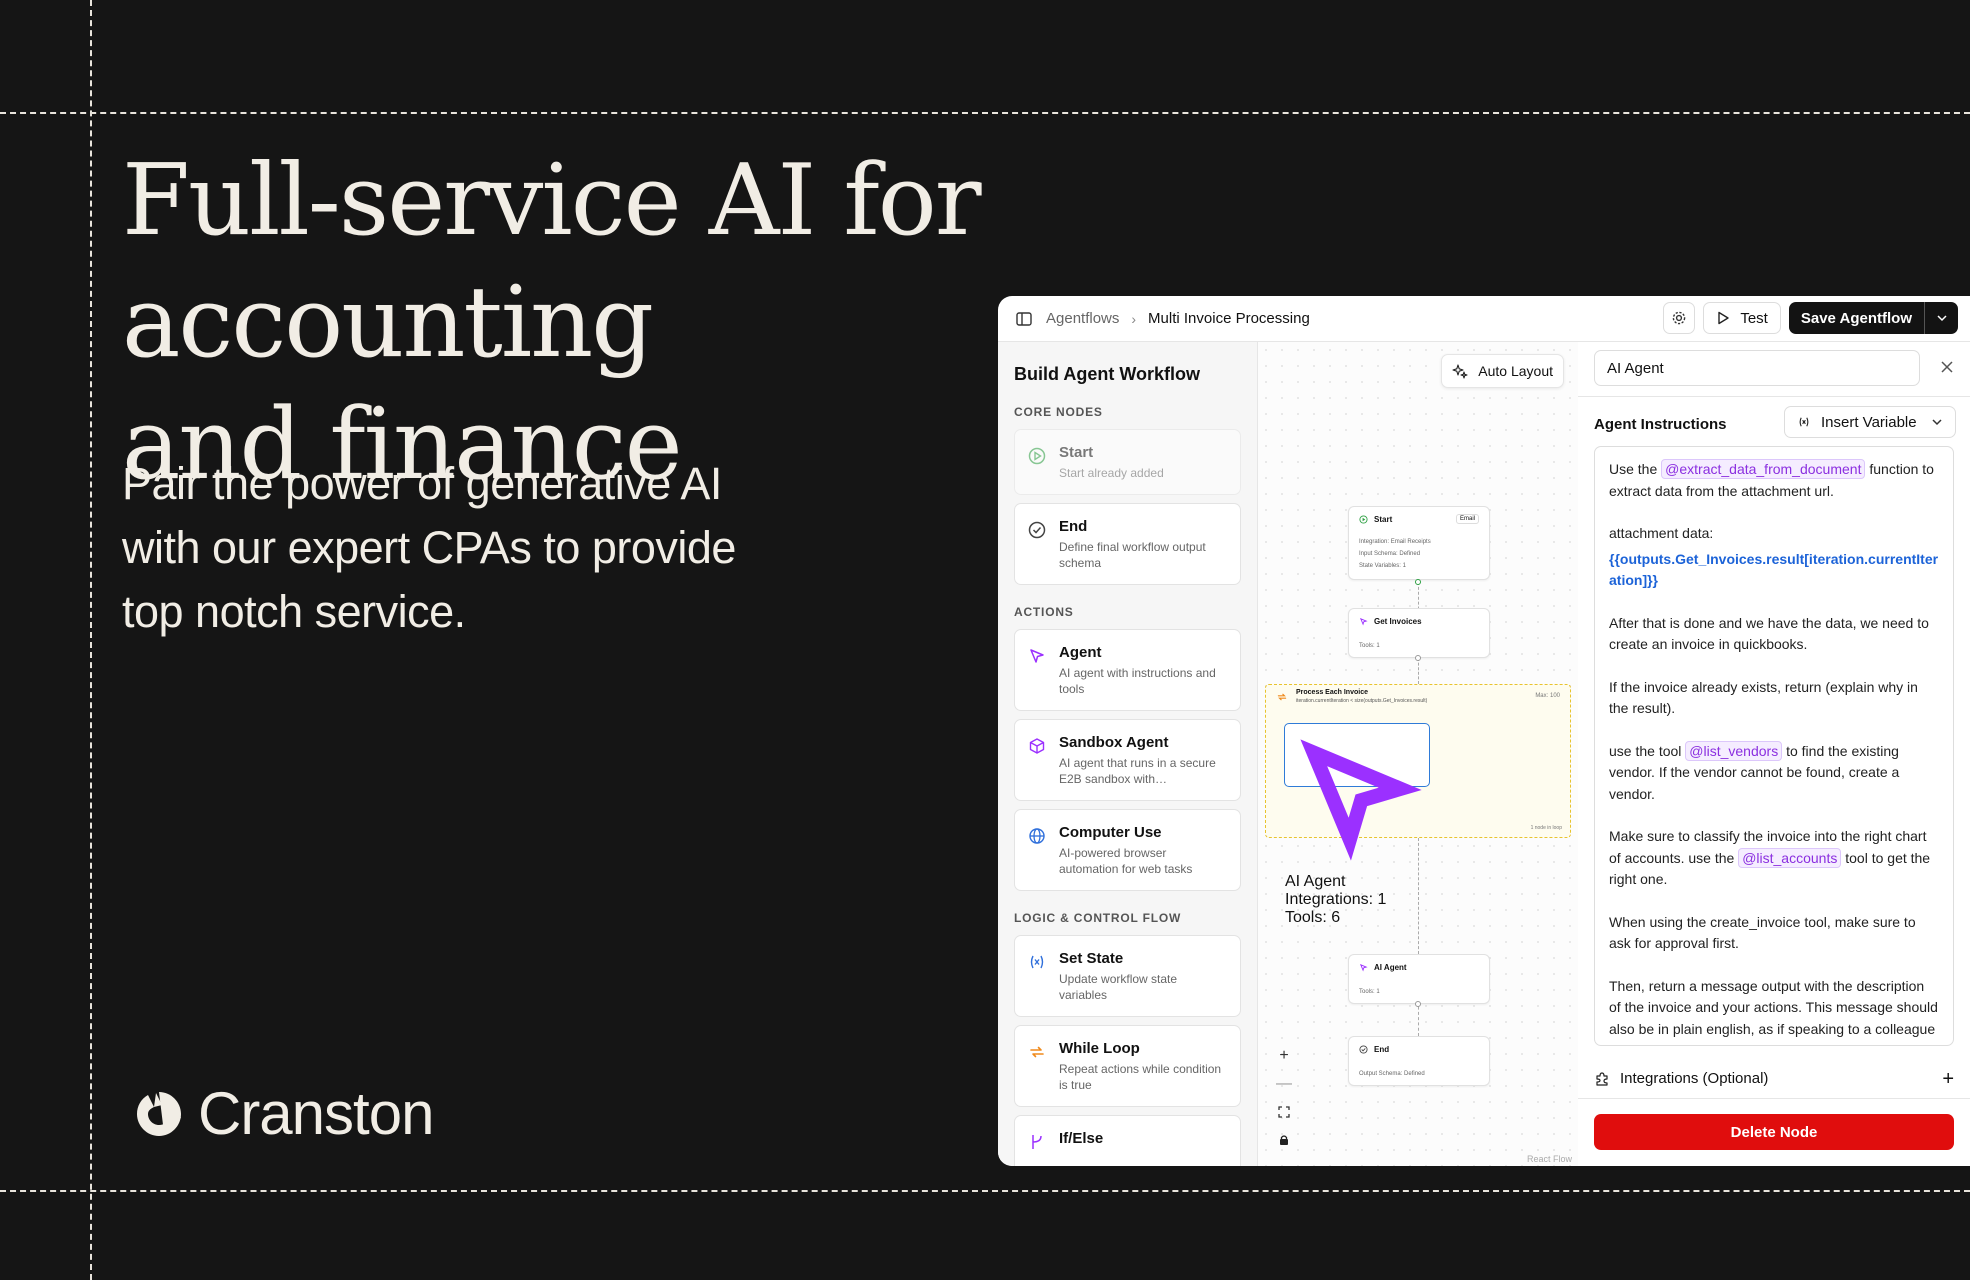  I want to click on section-core-nodes: CORE NODES, so click(1058, 412).